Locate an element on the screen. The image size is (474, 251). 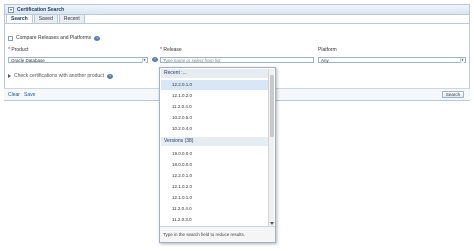
tab-recent: Recent is located at coordinates (71, 18).